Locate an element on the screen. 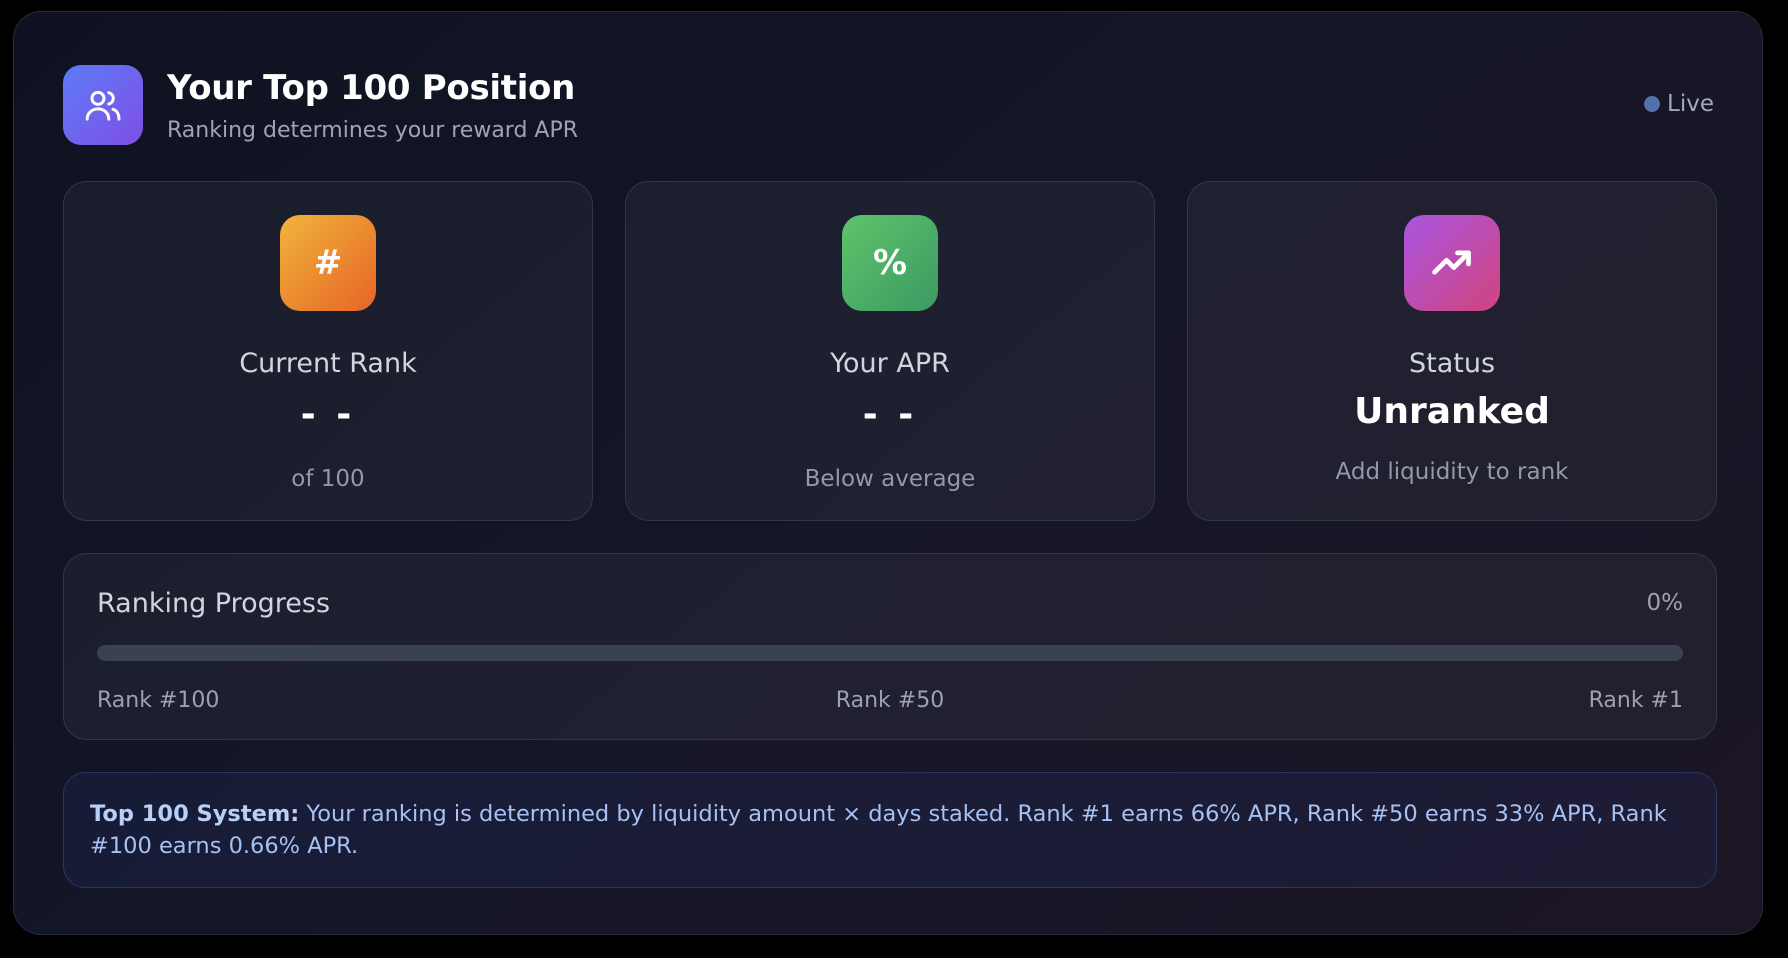  status-label: Status is located at coordinates (1452, 363).